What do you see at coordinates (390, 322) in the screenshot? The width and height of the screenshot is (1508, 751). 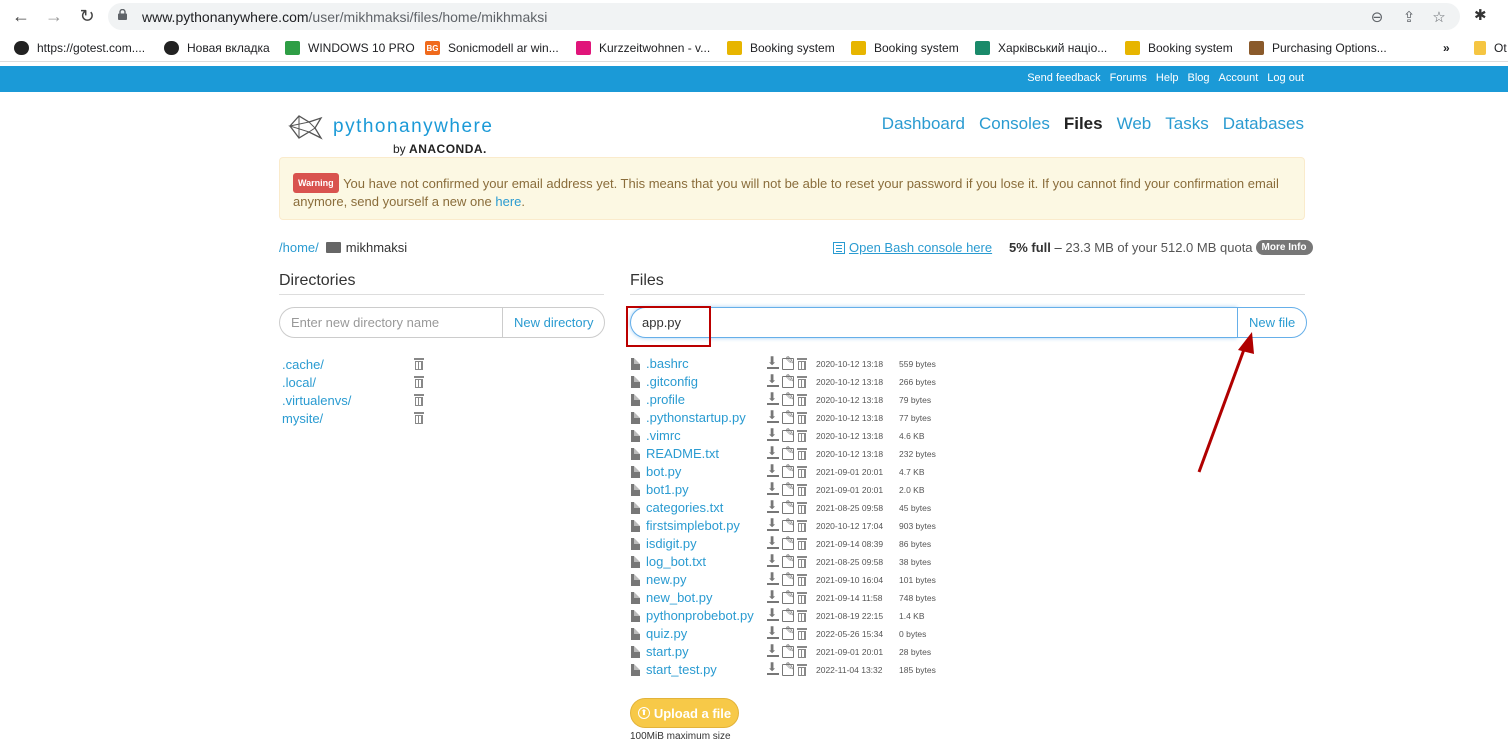 I see `new-directory-input` at bounding box center [390, 322].